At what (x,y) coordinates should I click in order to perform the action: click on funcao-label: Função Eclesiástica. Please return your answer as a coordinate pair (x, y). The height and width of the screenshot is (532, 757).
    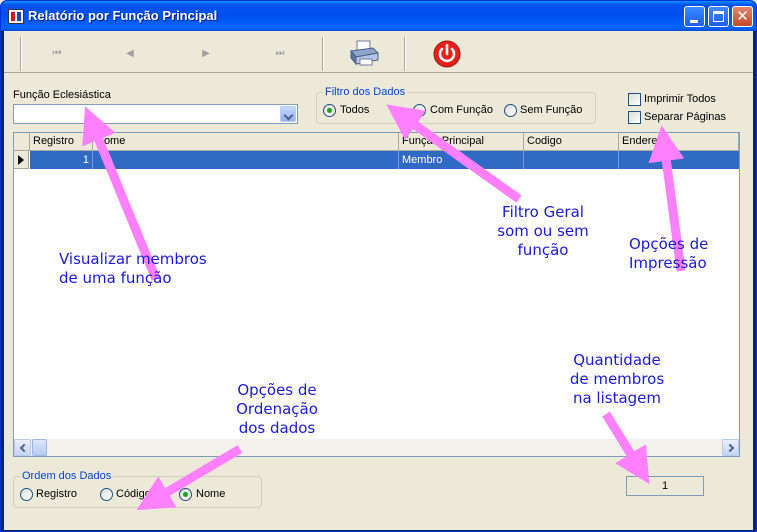
    Looking at the image, I should click on (62, 95).